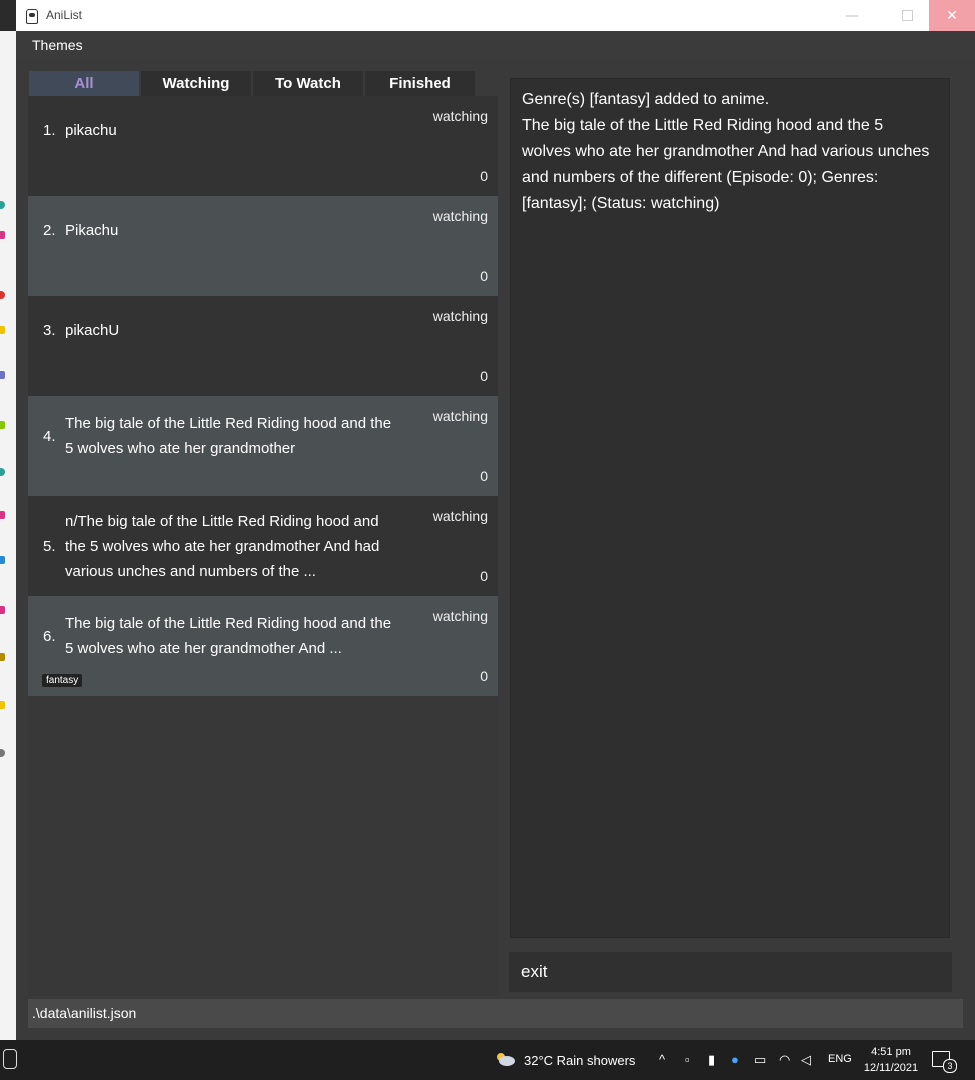 This screenshot has height=1080, width=975. I want to click on close-icon: ✕, so click(952, 15).